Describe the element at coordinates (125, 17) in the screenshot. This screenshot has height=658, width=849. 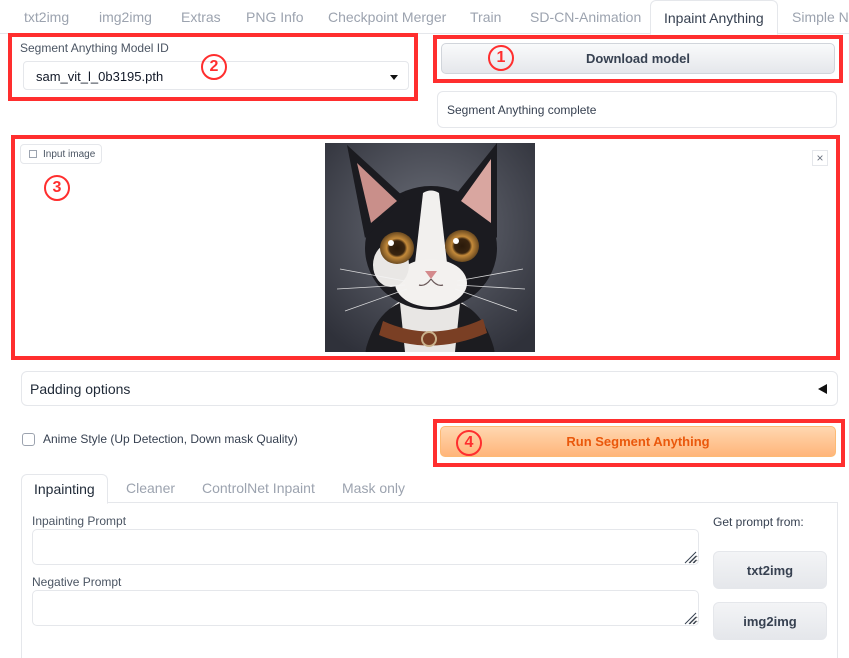
I see `tab-img2img: img2img` at that location.